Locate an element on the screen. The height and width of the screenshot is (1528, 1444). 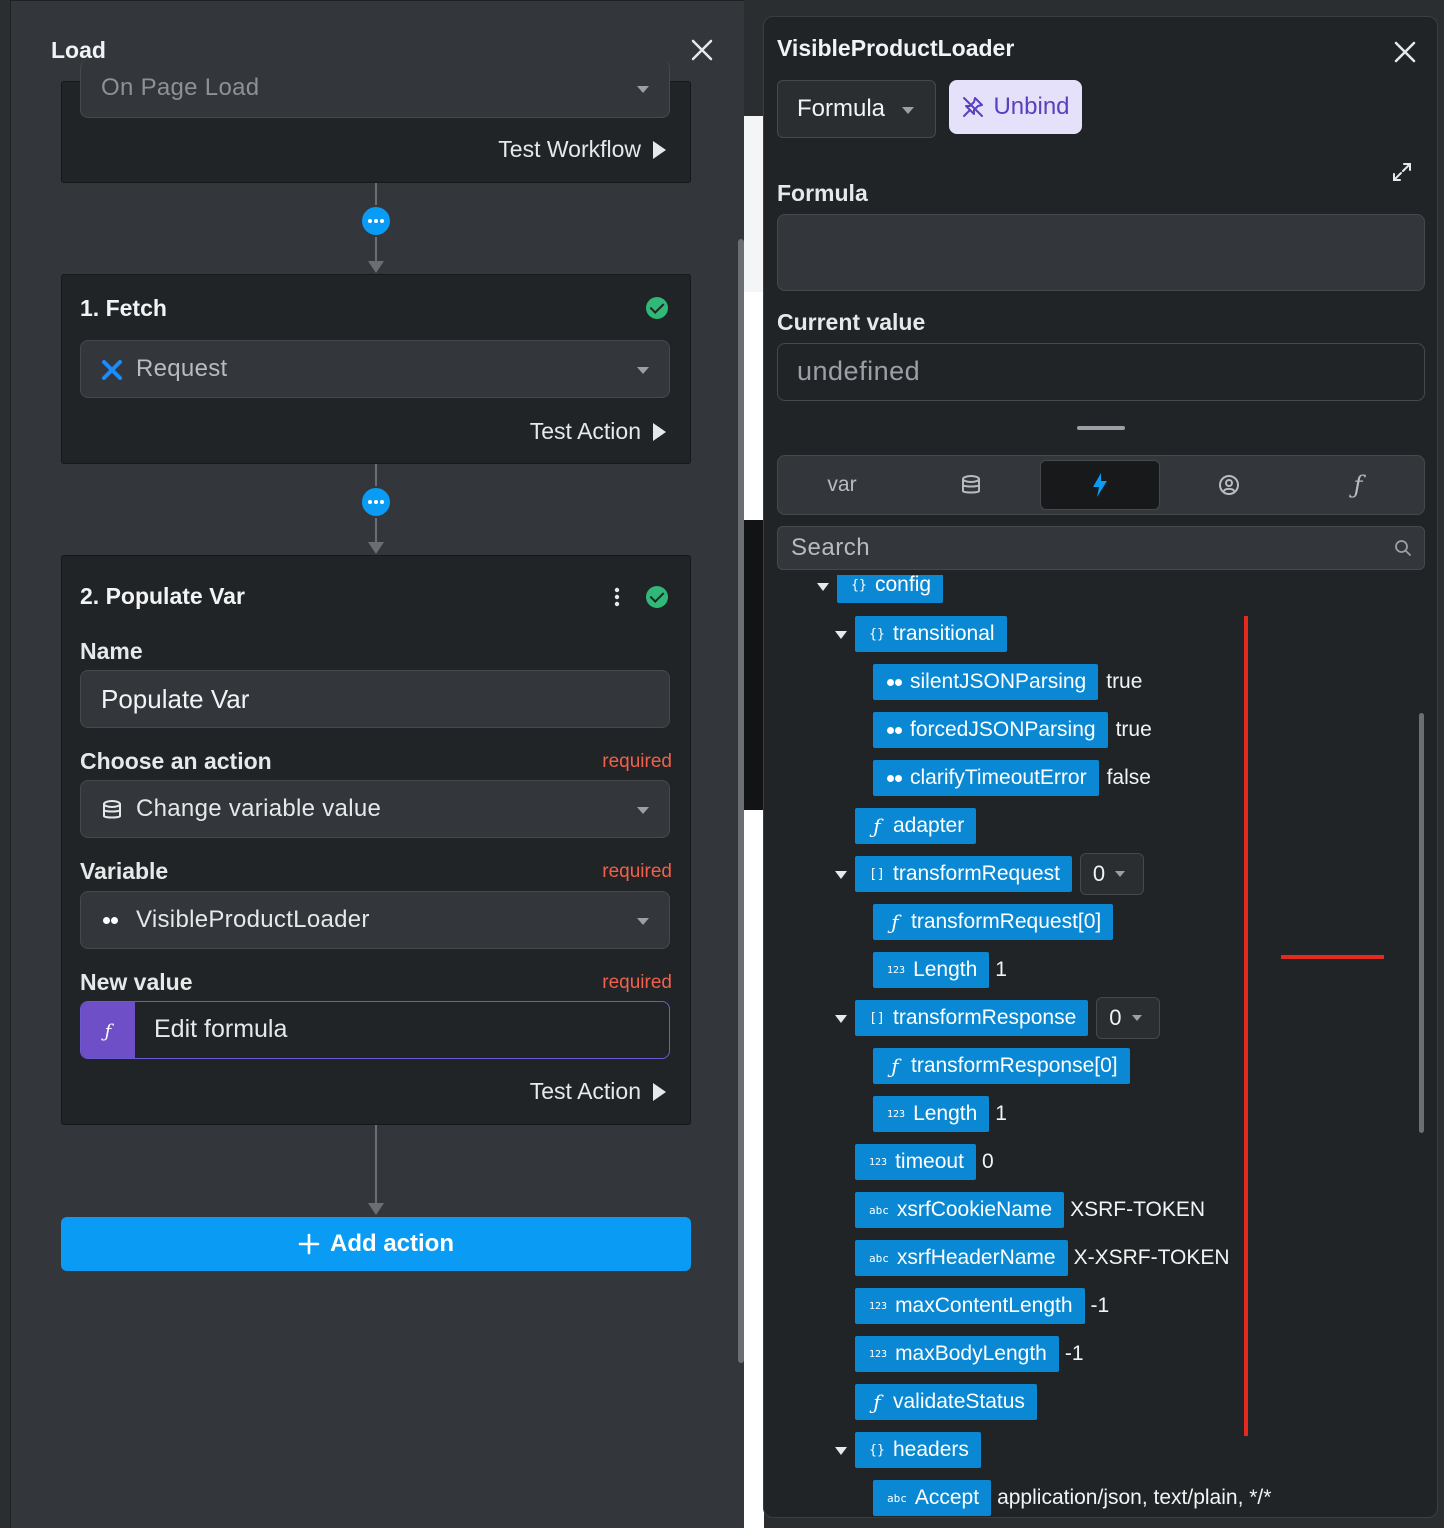
tab-user is located at coordinates (1229, 485).